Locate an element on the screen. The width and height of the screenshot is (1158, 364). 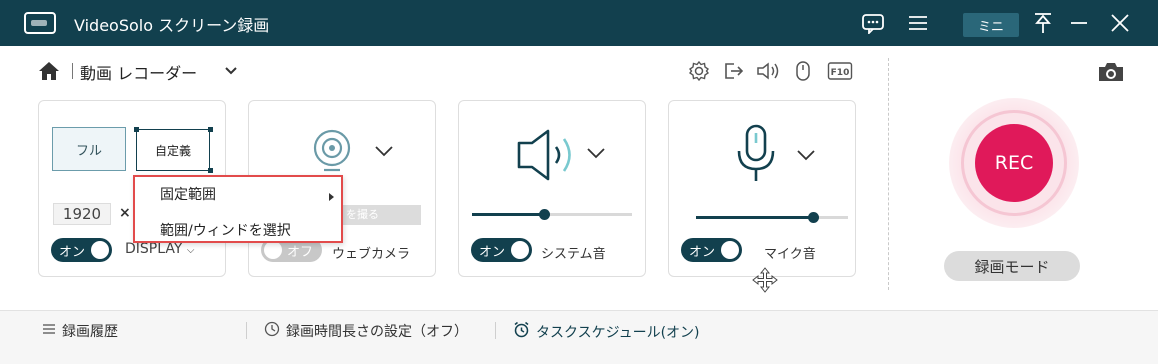
history-link: 録画履歴 is located at coordinates (80, 331).